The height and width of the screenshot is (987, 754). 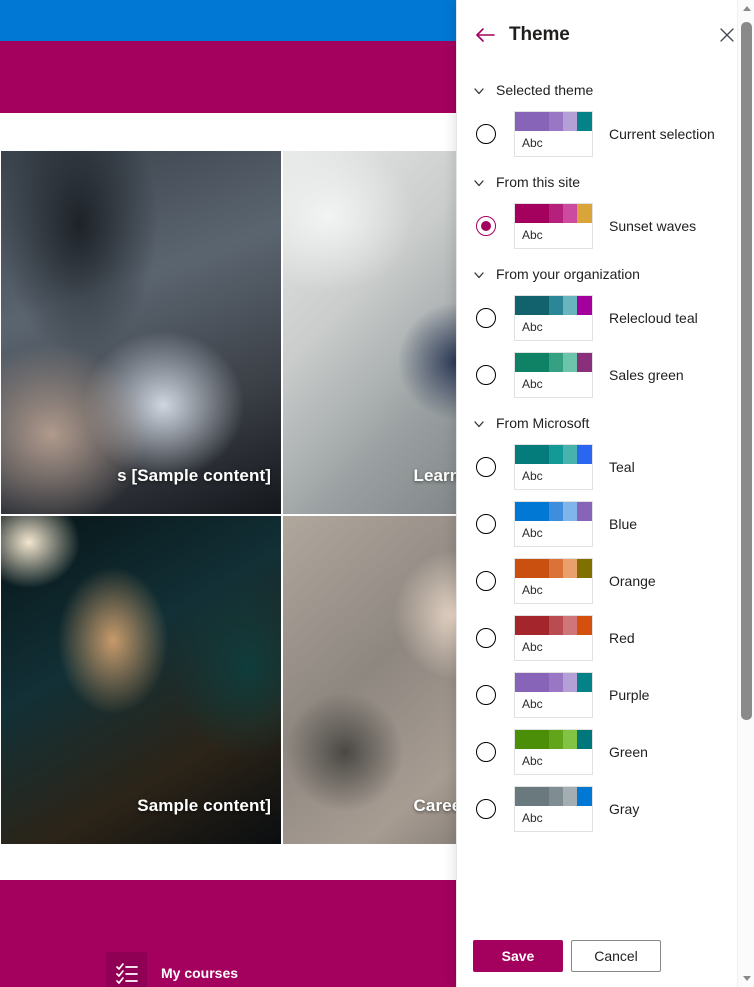 I want to click on hero-tile: s [Sample content], so click(x=141, y=332).